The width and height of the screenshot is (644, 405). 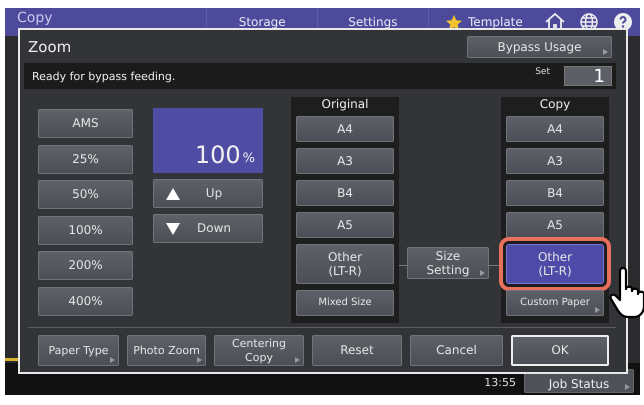 I want to click on clock-time: 13:55, so click(x=500, y=382).